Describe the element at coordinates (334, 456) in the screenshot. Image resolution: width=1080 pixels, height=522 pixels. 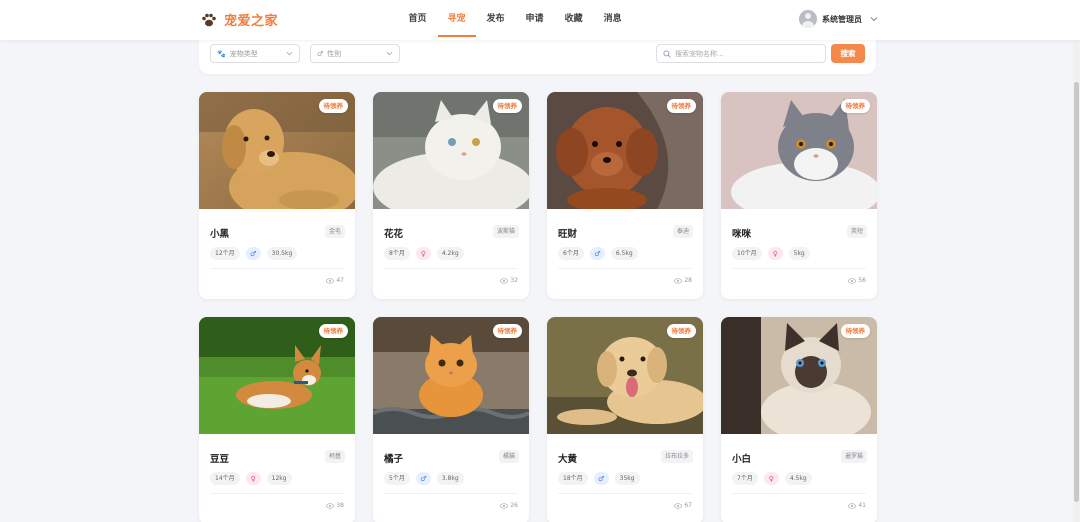
I see `pet-breed: 柯基` at that location.